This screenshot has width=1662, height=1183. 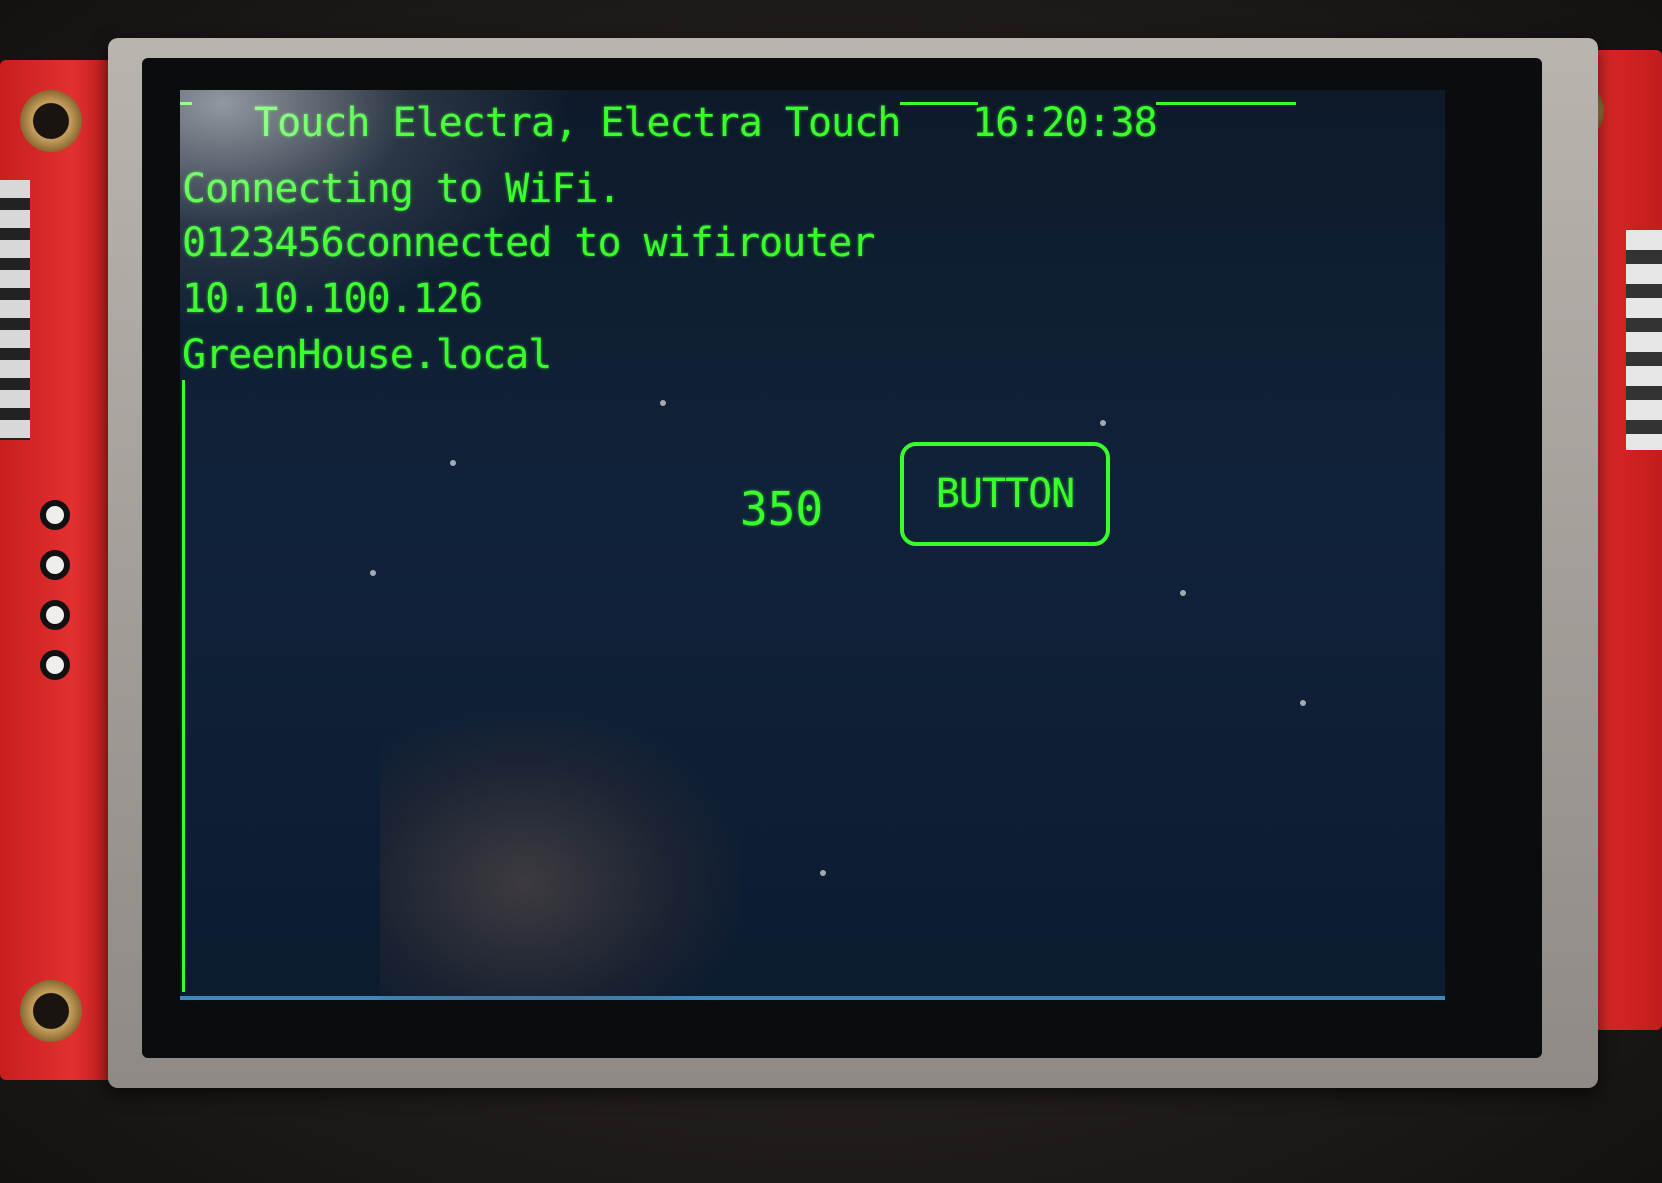 I want to click on left-border-line, so click(x=183, y=686).